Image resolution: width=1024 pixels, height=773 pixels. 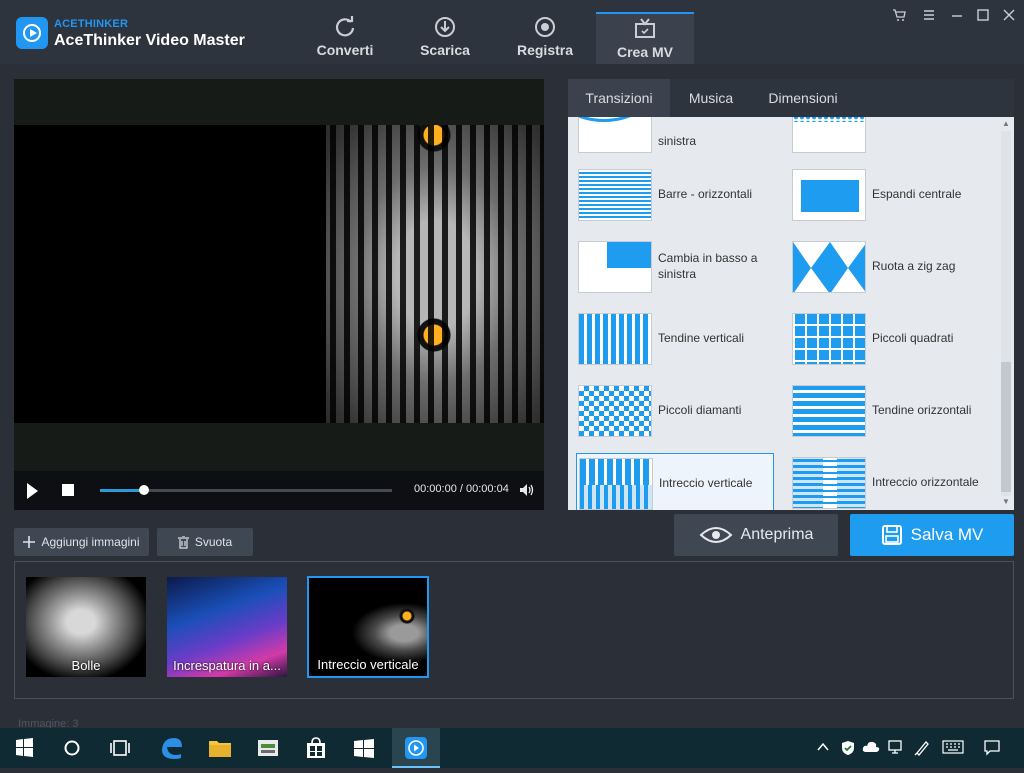 I want to click on keyboard-icon, so click(x=953, y=748).